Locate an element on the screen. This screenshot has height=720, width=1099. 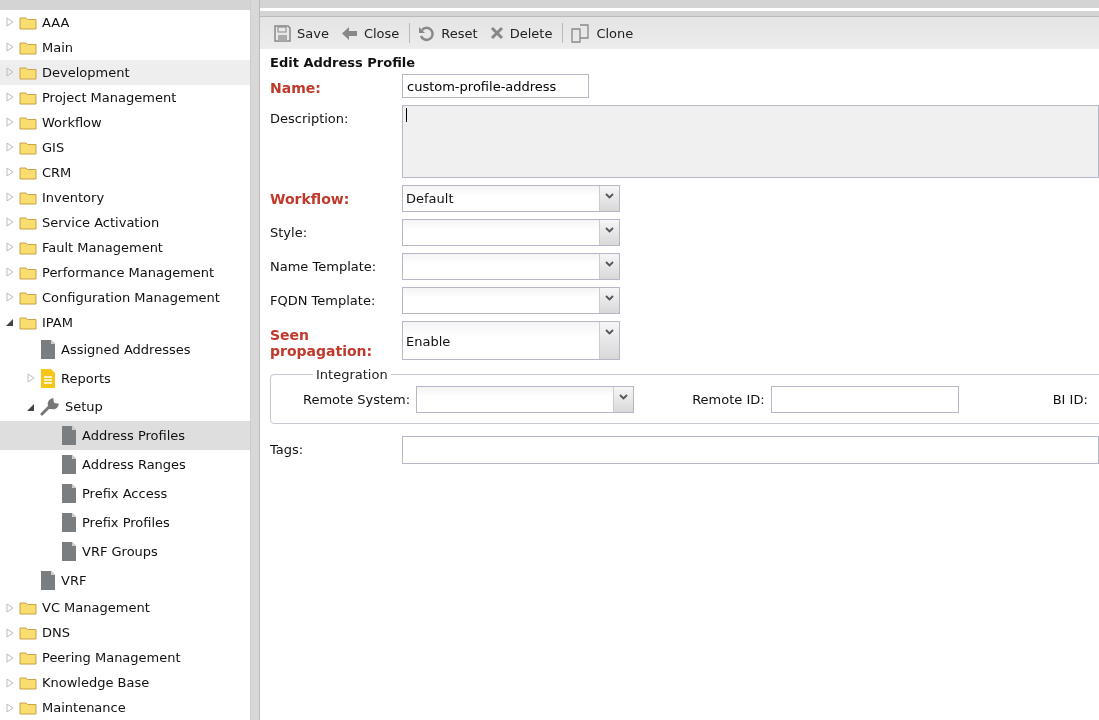
tree-item: VC Management is located at coordinates (125, 608).